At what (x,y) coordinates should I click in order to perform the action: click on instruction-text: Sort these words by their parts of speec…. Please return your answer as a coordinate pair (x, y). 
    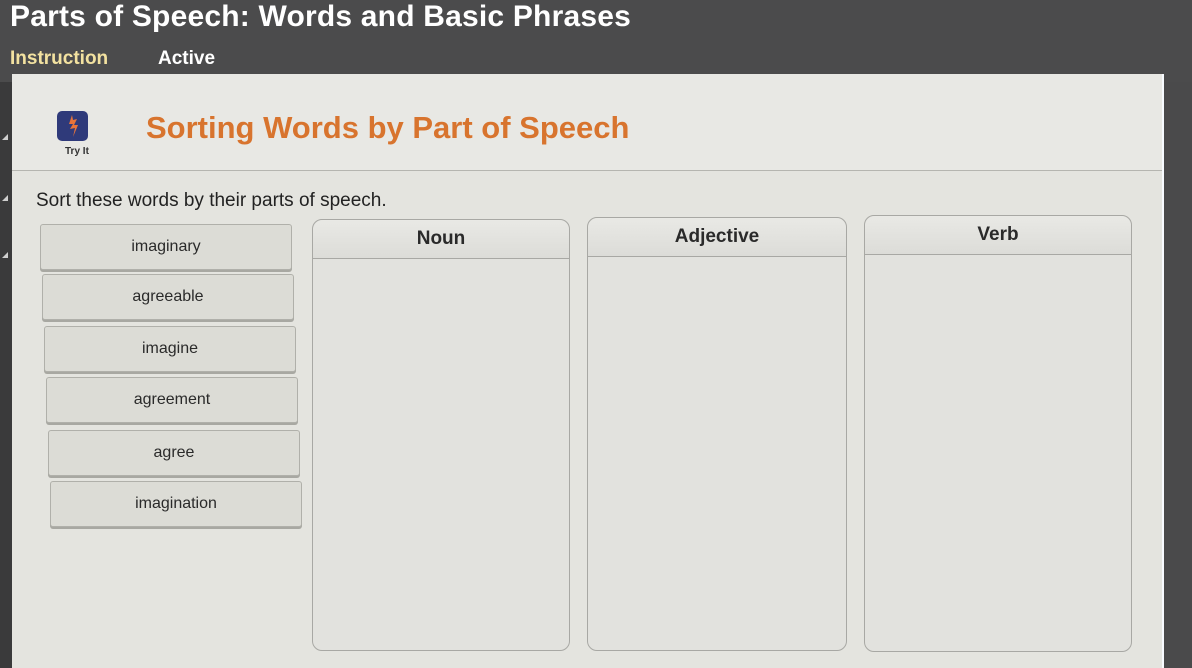
    Looking at the image, I should click on (211, 200).